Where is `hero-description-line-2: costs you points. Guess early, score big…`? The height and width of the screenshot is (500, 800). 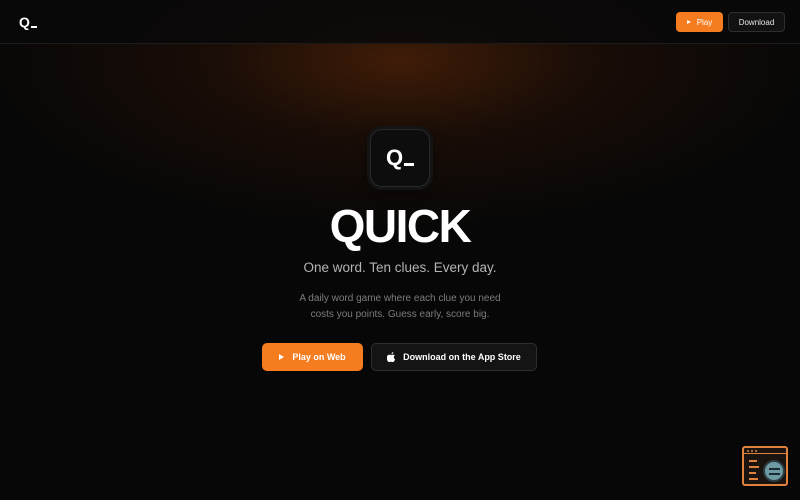
hero-description-line-2: costs you points. Guess early, score big… is located at coordinates (400, 314).